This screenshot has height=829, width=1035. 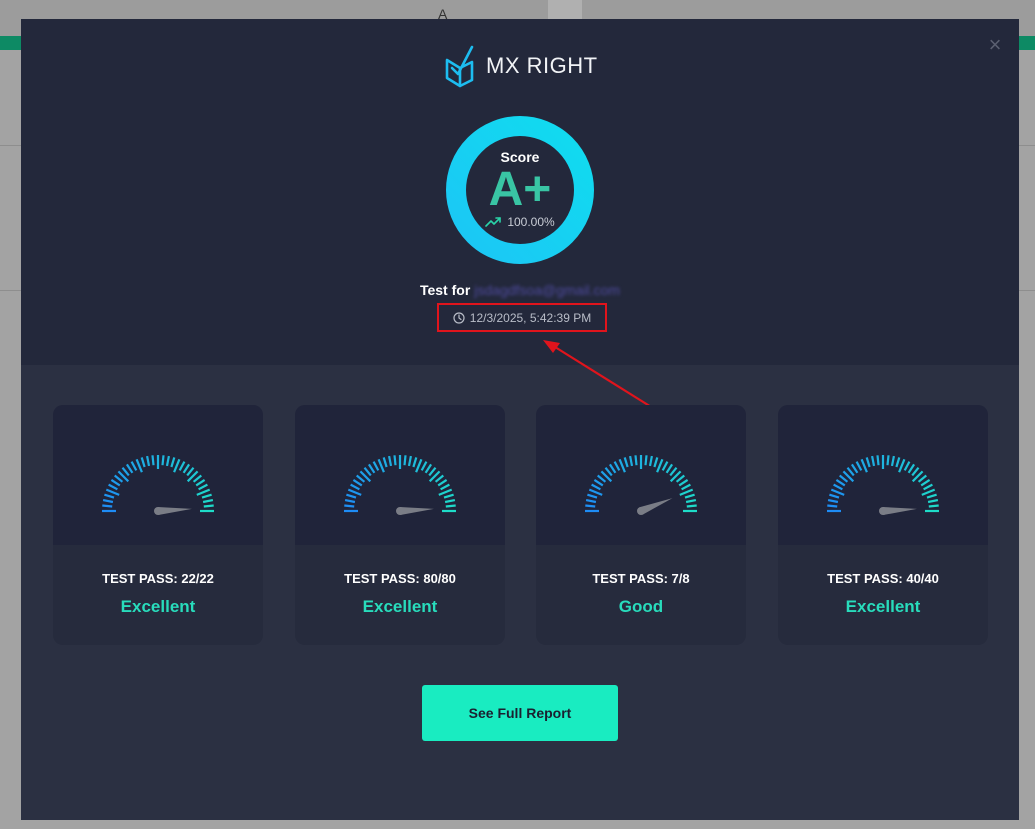 I want to click on logo-text: MX RIGHT, so click(x=542, y=65).